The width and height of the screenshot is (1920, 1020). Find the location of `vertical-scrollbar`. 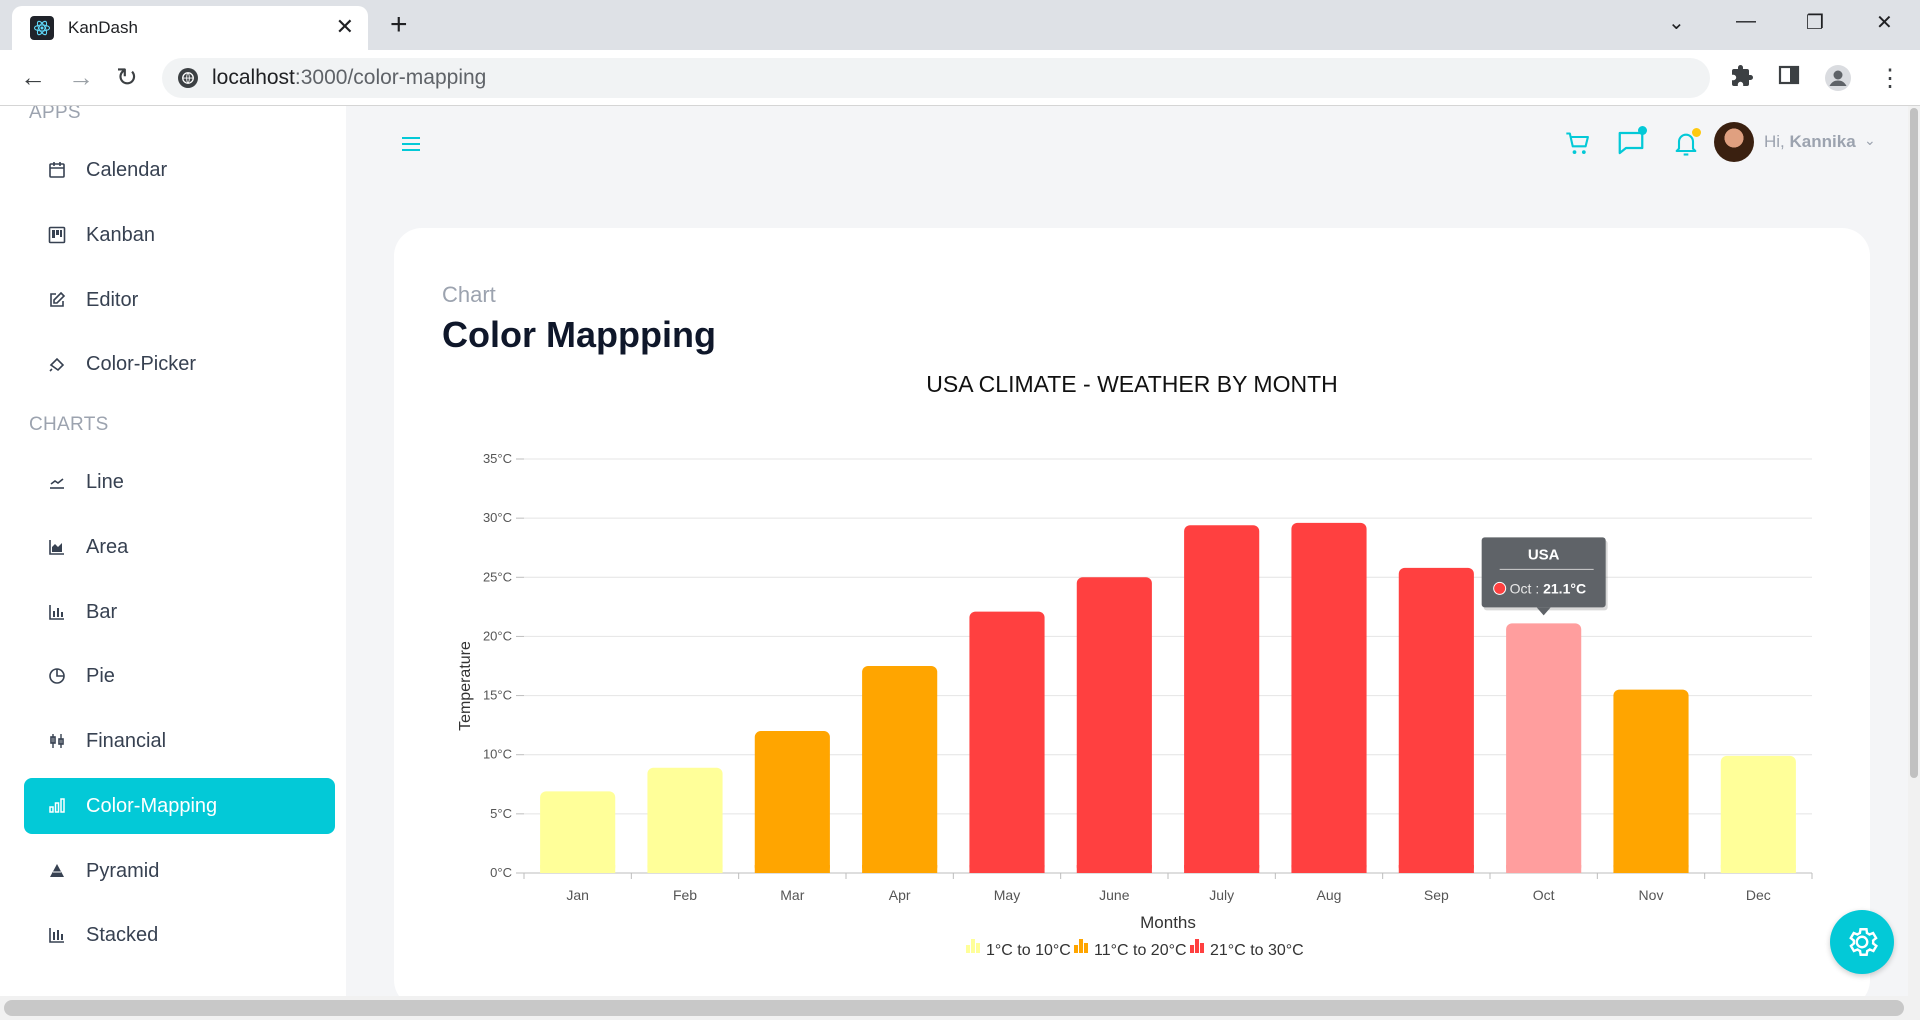

vertical-scrollbar is located at coordinates (1914, 551).